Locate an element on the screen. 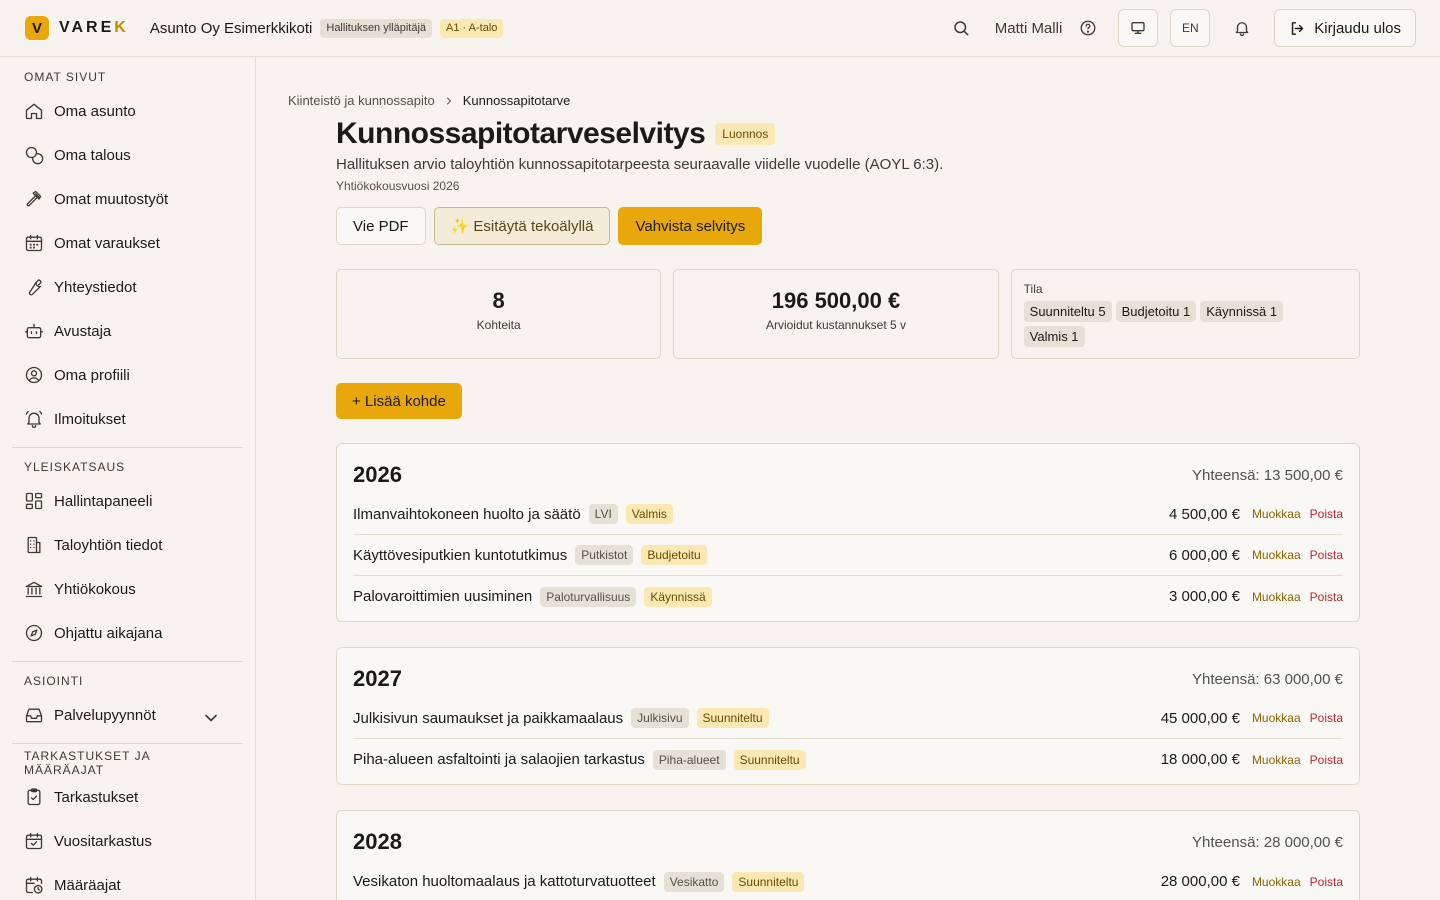  org-name: Asunto Oy Esimerkkikoti is located at coordinates (231, 28).